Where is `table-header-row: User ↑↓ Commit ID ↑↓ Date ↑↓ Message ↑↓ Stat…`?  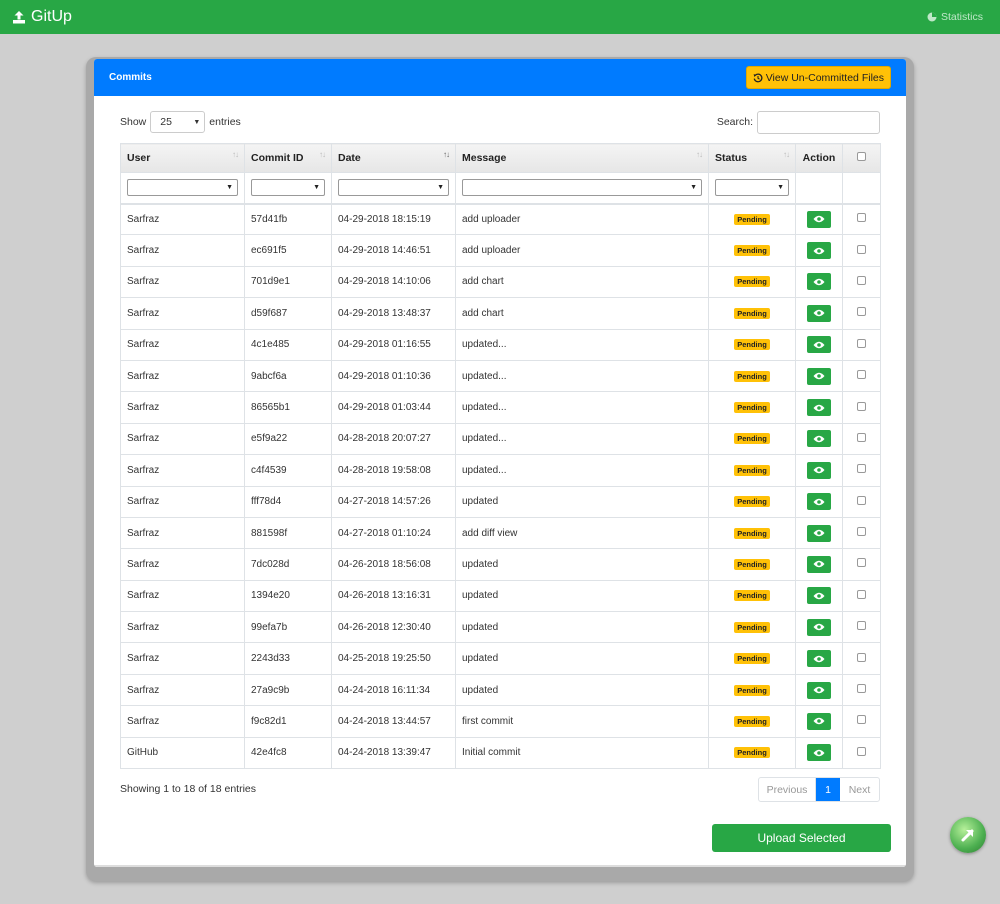
table-header-row: User ↑↓ Commit ID ↑↓ Date ↑↓ Message ↑↓ Stat… is located at coordinates (500, 158).